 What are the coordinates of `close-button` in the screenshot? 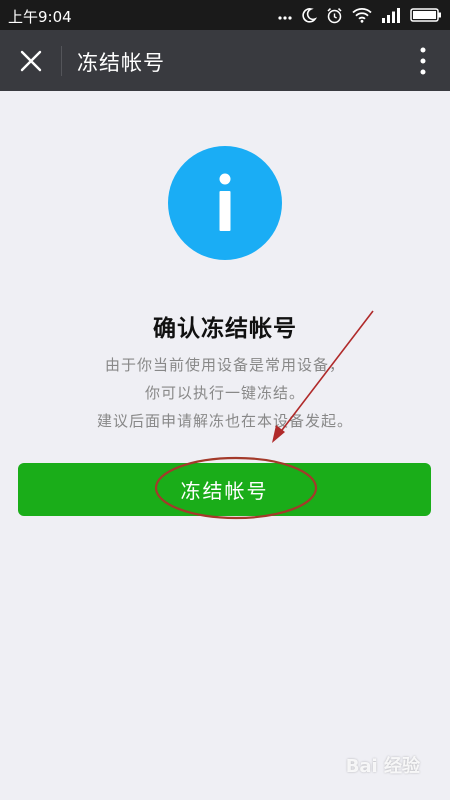 It's located at (31, 61).